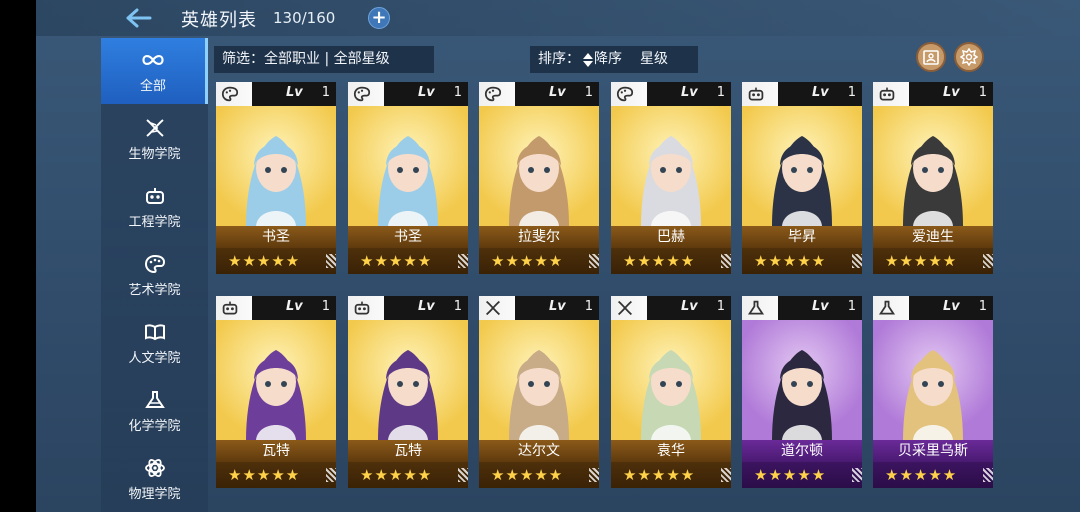  Describe the element at coordinates (933, 392) in the screenshot. I see `hero-card: Lv 1 贝采里乌斯 ★★★★★` at that location.